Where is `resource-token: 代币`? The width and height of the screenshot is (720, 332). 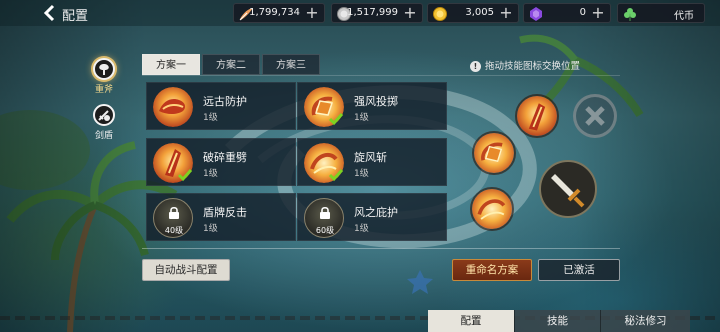
resource-token: 代币 is located at coordinates (661, 13).